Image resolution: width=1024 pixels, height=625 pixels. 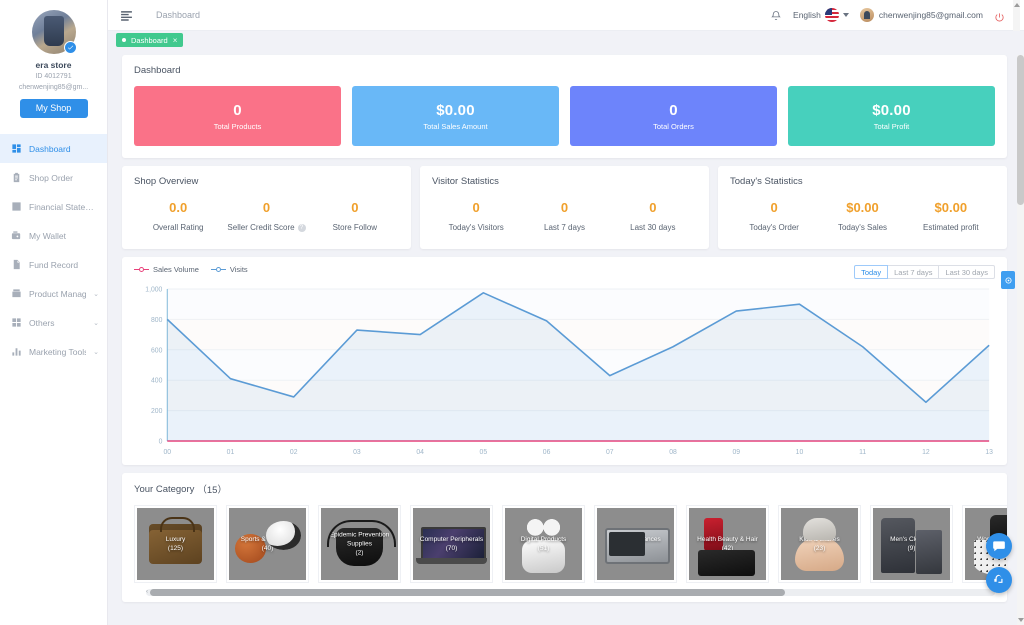 What do you see at coordinates (175, 544) in the screenshot?
I see `category-tile: Luxury (125)` at bounding box center [175, 544].